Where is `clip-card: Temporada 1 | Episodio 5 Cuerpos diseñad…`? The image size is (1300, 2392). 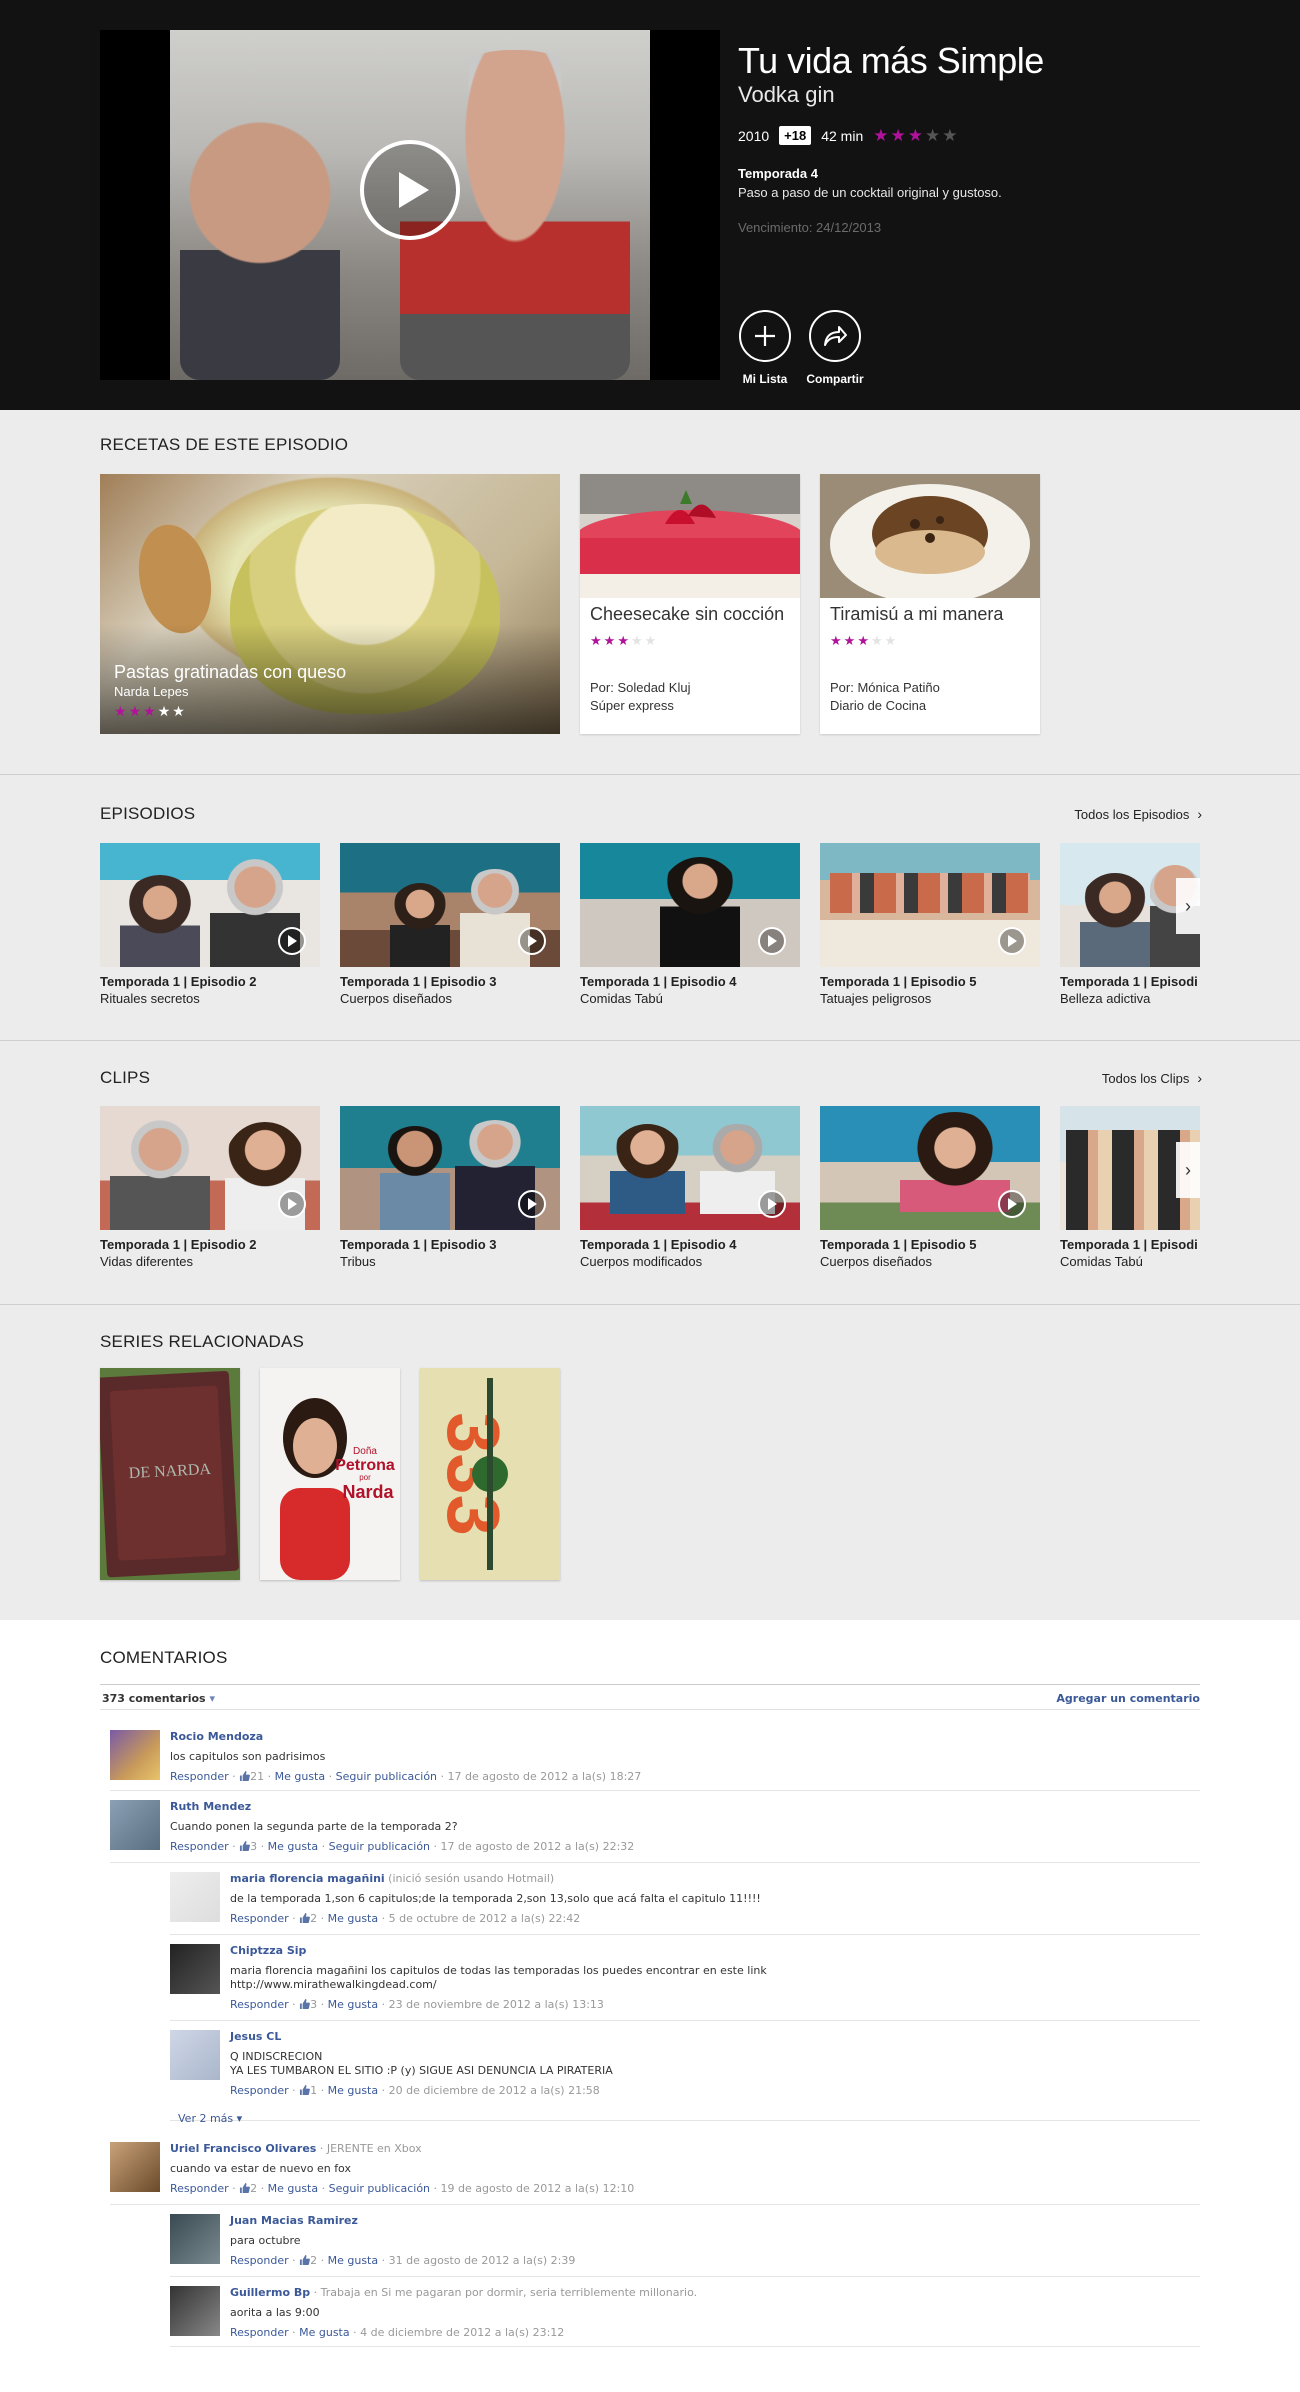
clip-card: Temporada 1 | Episodio 5 Cuerpos diseñad… is located at coordinates (930, 1187).